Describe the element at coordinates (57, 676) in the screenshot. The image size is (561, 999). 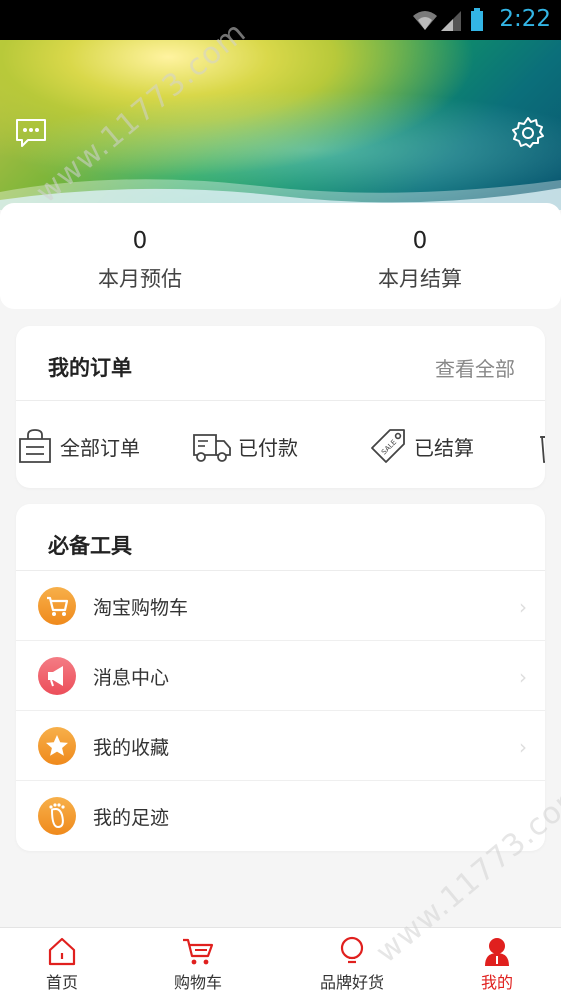
I see `megaphone-icon` at that location.